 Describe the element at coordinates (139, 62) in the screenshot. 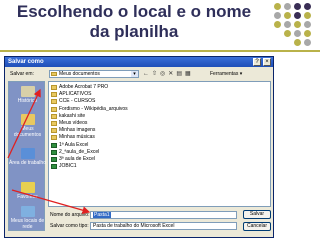

I see `dialog-titlebar: Salvar como ? ×` at that location.